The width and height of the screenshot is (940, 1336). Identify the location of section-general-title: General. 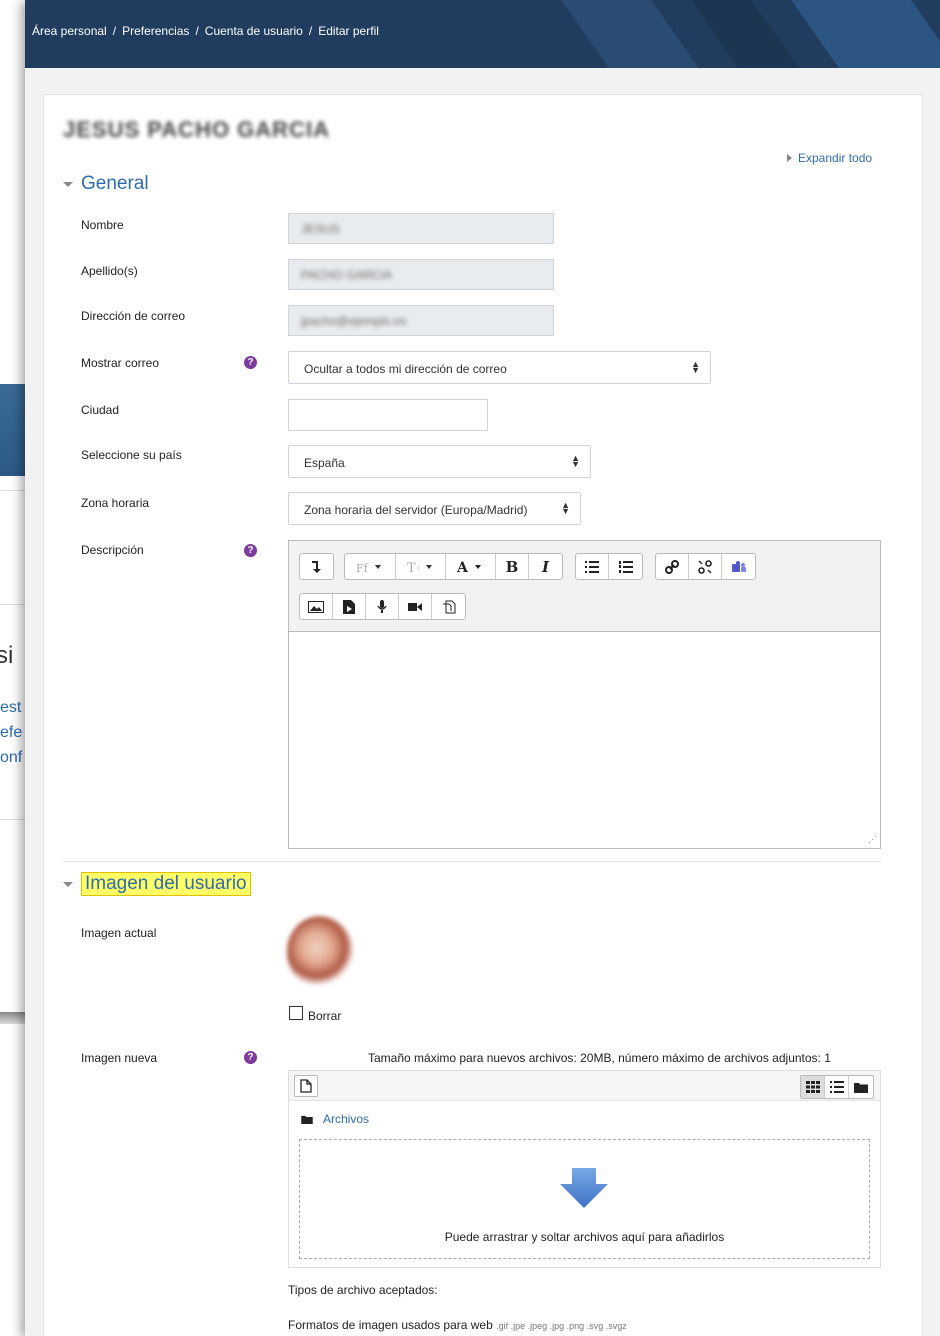
(115, 183).